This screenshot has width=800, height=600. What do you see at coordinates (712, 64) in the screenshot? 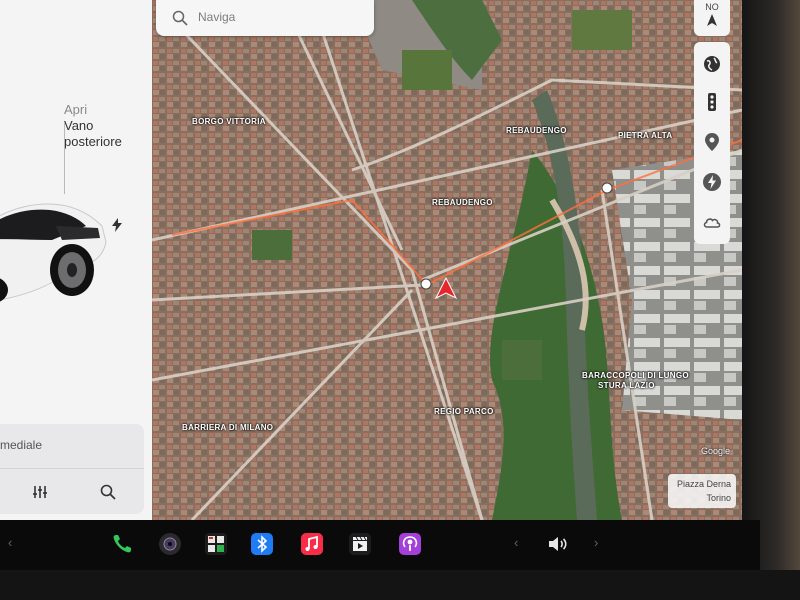
I see `globe-icon` at bounding box center [712, 64].